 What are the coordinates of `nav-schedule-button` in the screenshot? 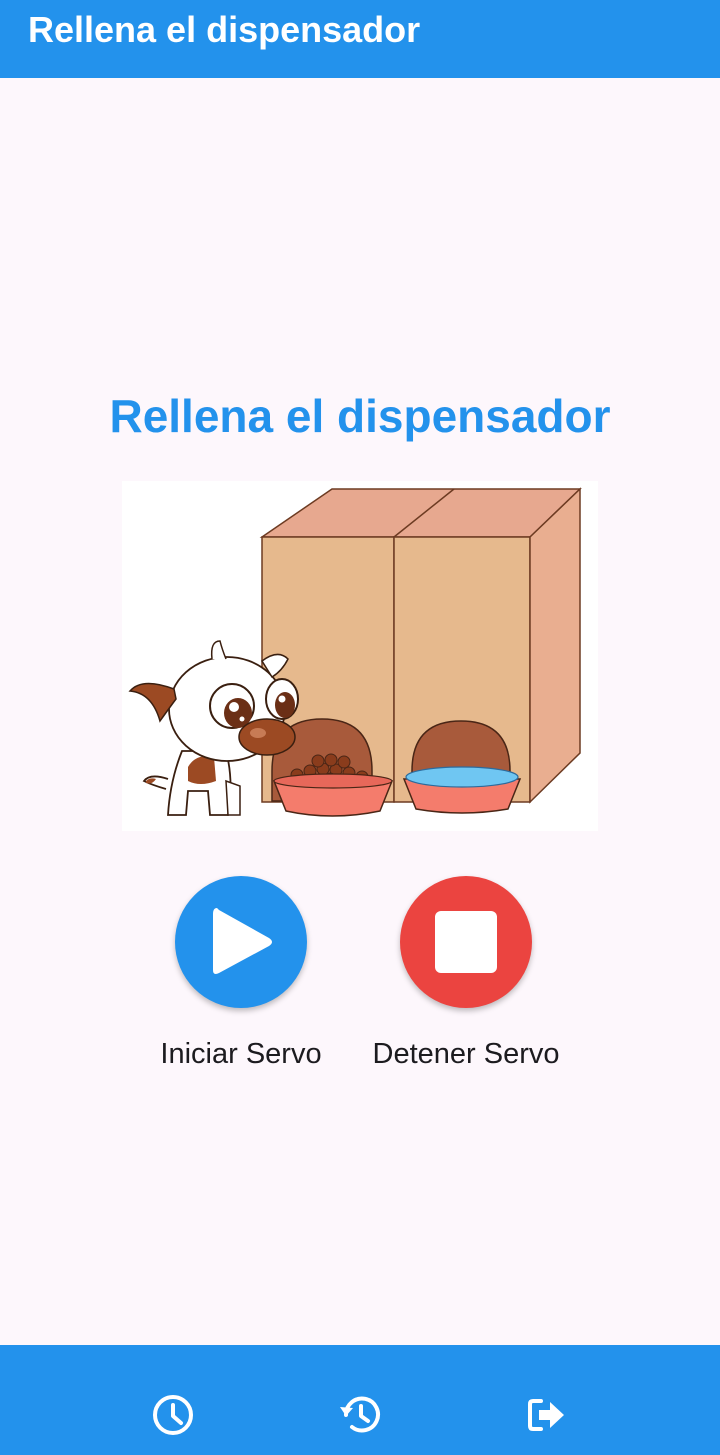 It's located at (173, 1415).